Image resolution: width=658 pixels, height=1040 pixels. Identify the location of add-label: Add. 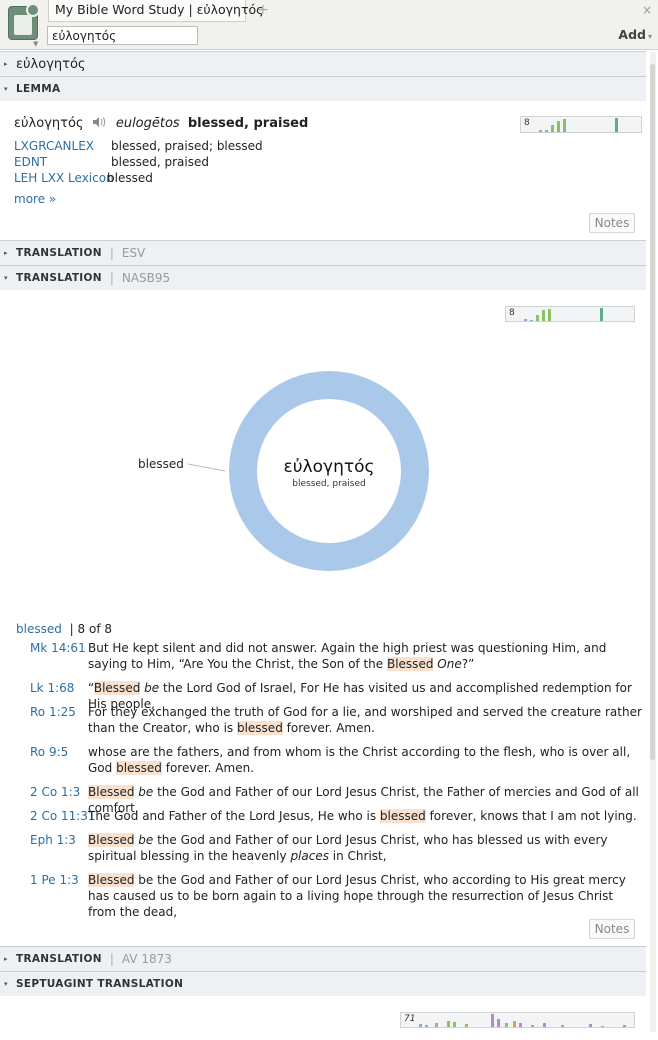
(632, 34).